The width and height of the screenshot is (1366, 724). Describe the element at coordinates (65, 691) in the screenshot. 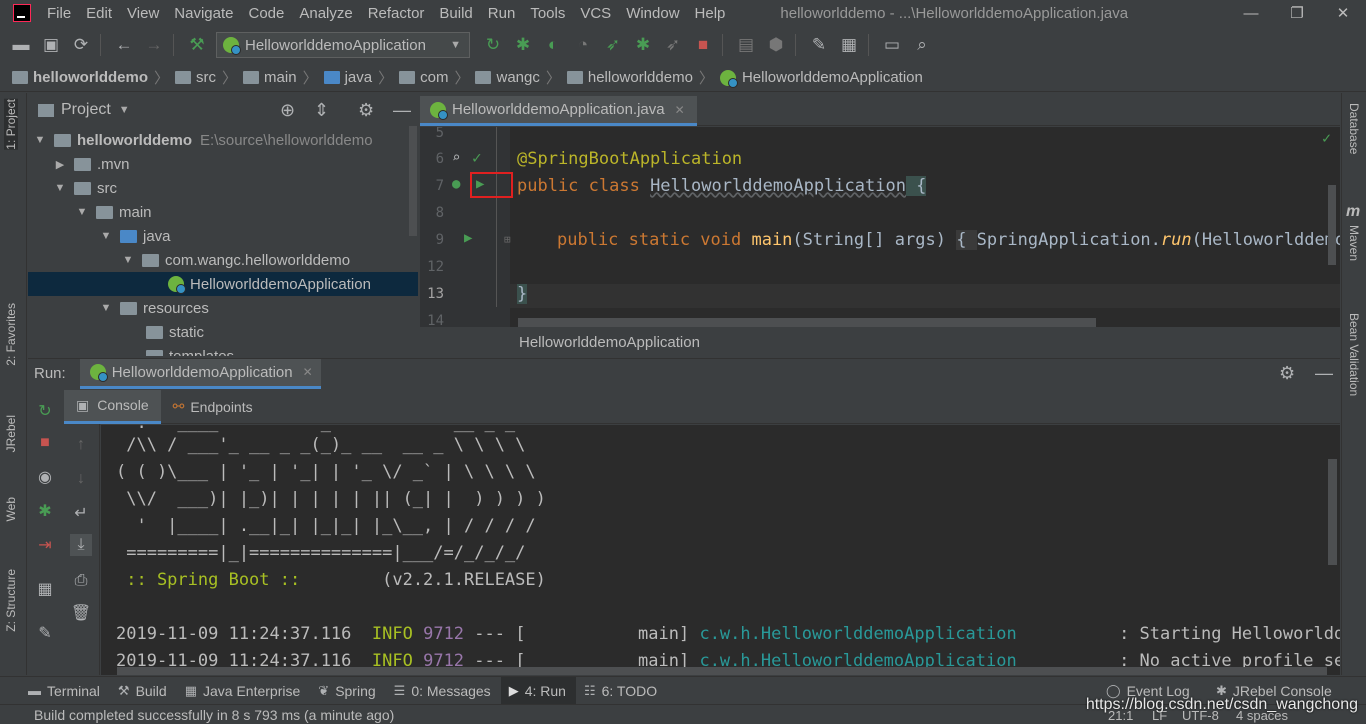

I see `tool-tab-terminal: ▬ Terminal` at that location.